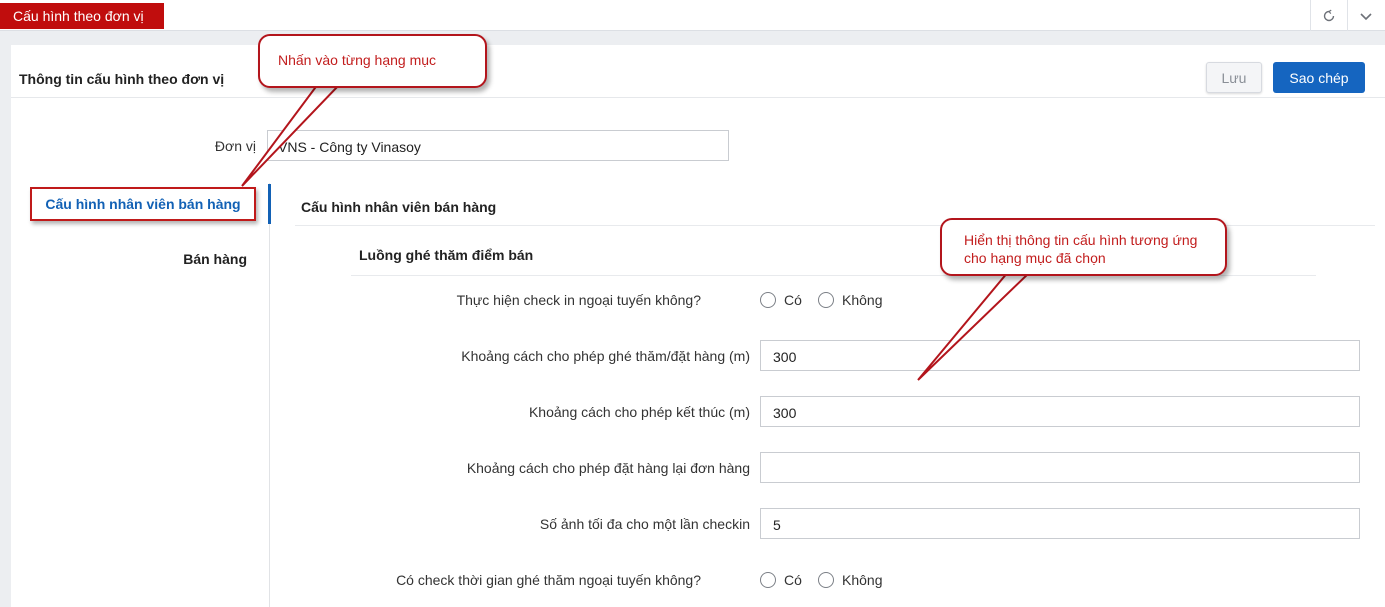 The image size is (1385, 607). Describe the element at coordinates (292, 135) in the screenshot. I see `callout-left-tail` at that location.